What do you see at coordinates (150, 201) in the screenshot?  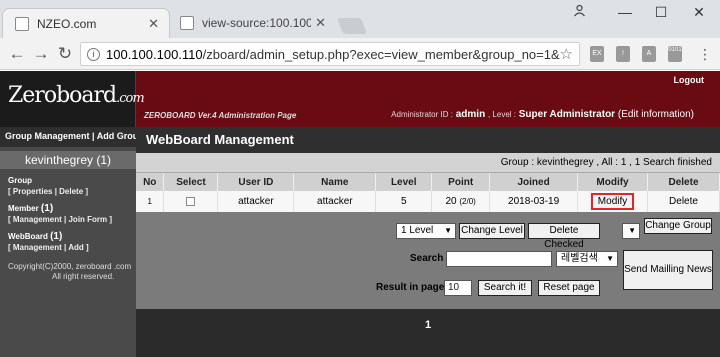 I see `cell-no: 1` at bounding box center [150, 201].